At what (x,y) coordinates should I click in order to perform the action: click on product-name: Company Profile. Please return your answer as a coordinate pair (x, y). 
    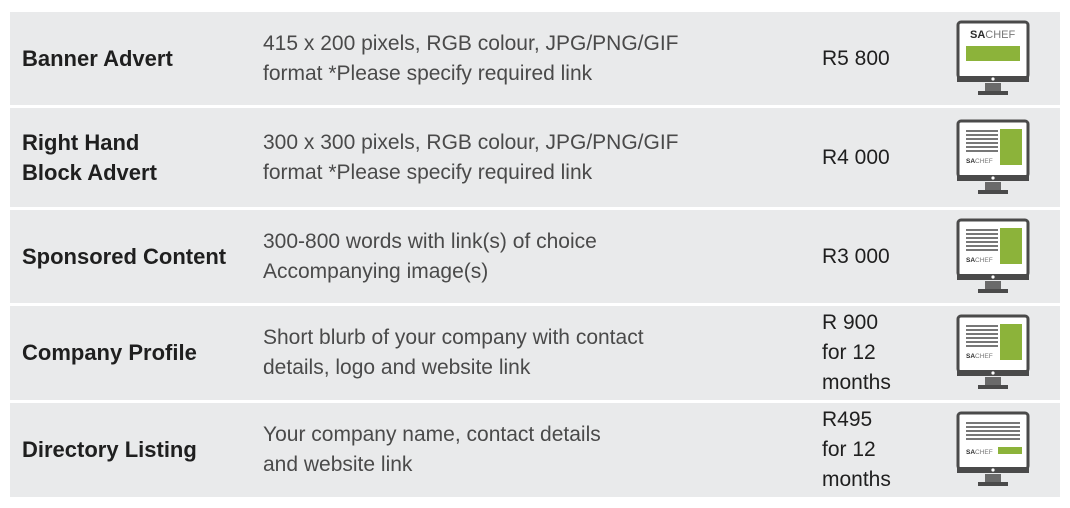
    Looking at the image, I should click on (109, 352).